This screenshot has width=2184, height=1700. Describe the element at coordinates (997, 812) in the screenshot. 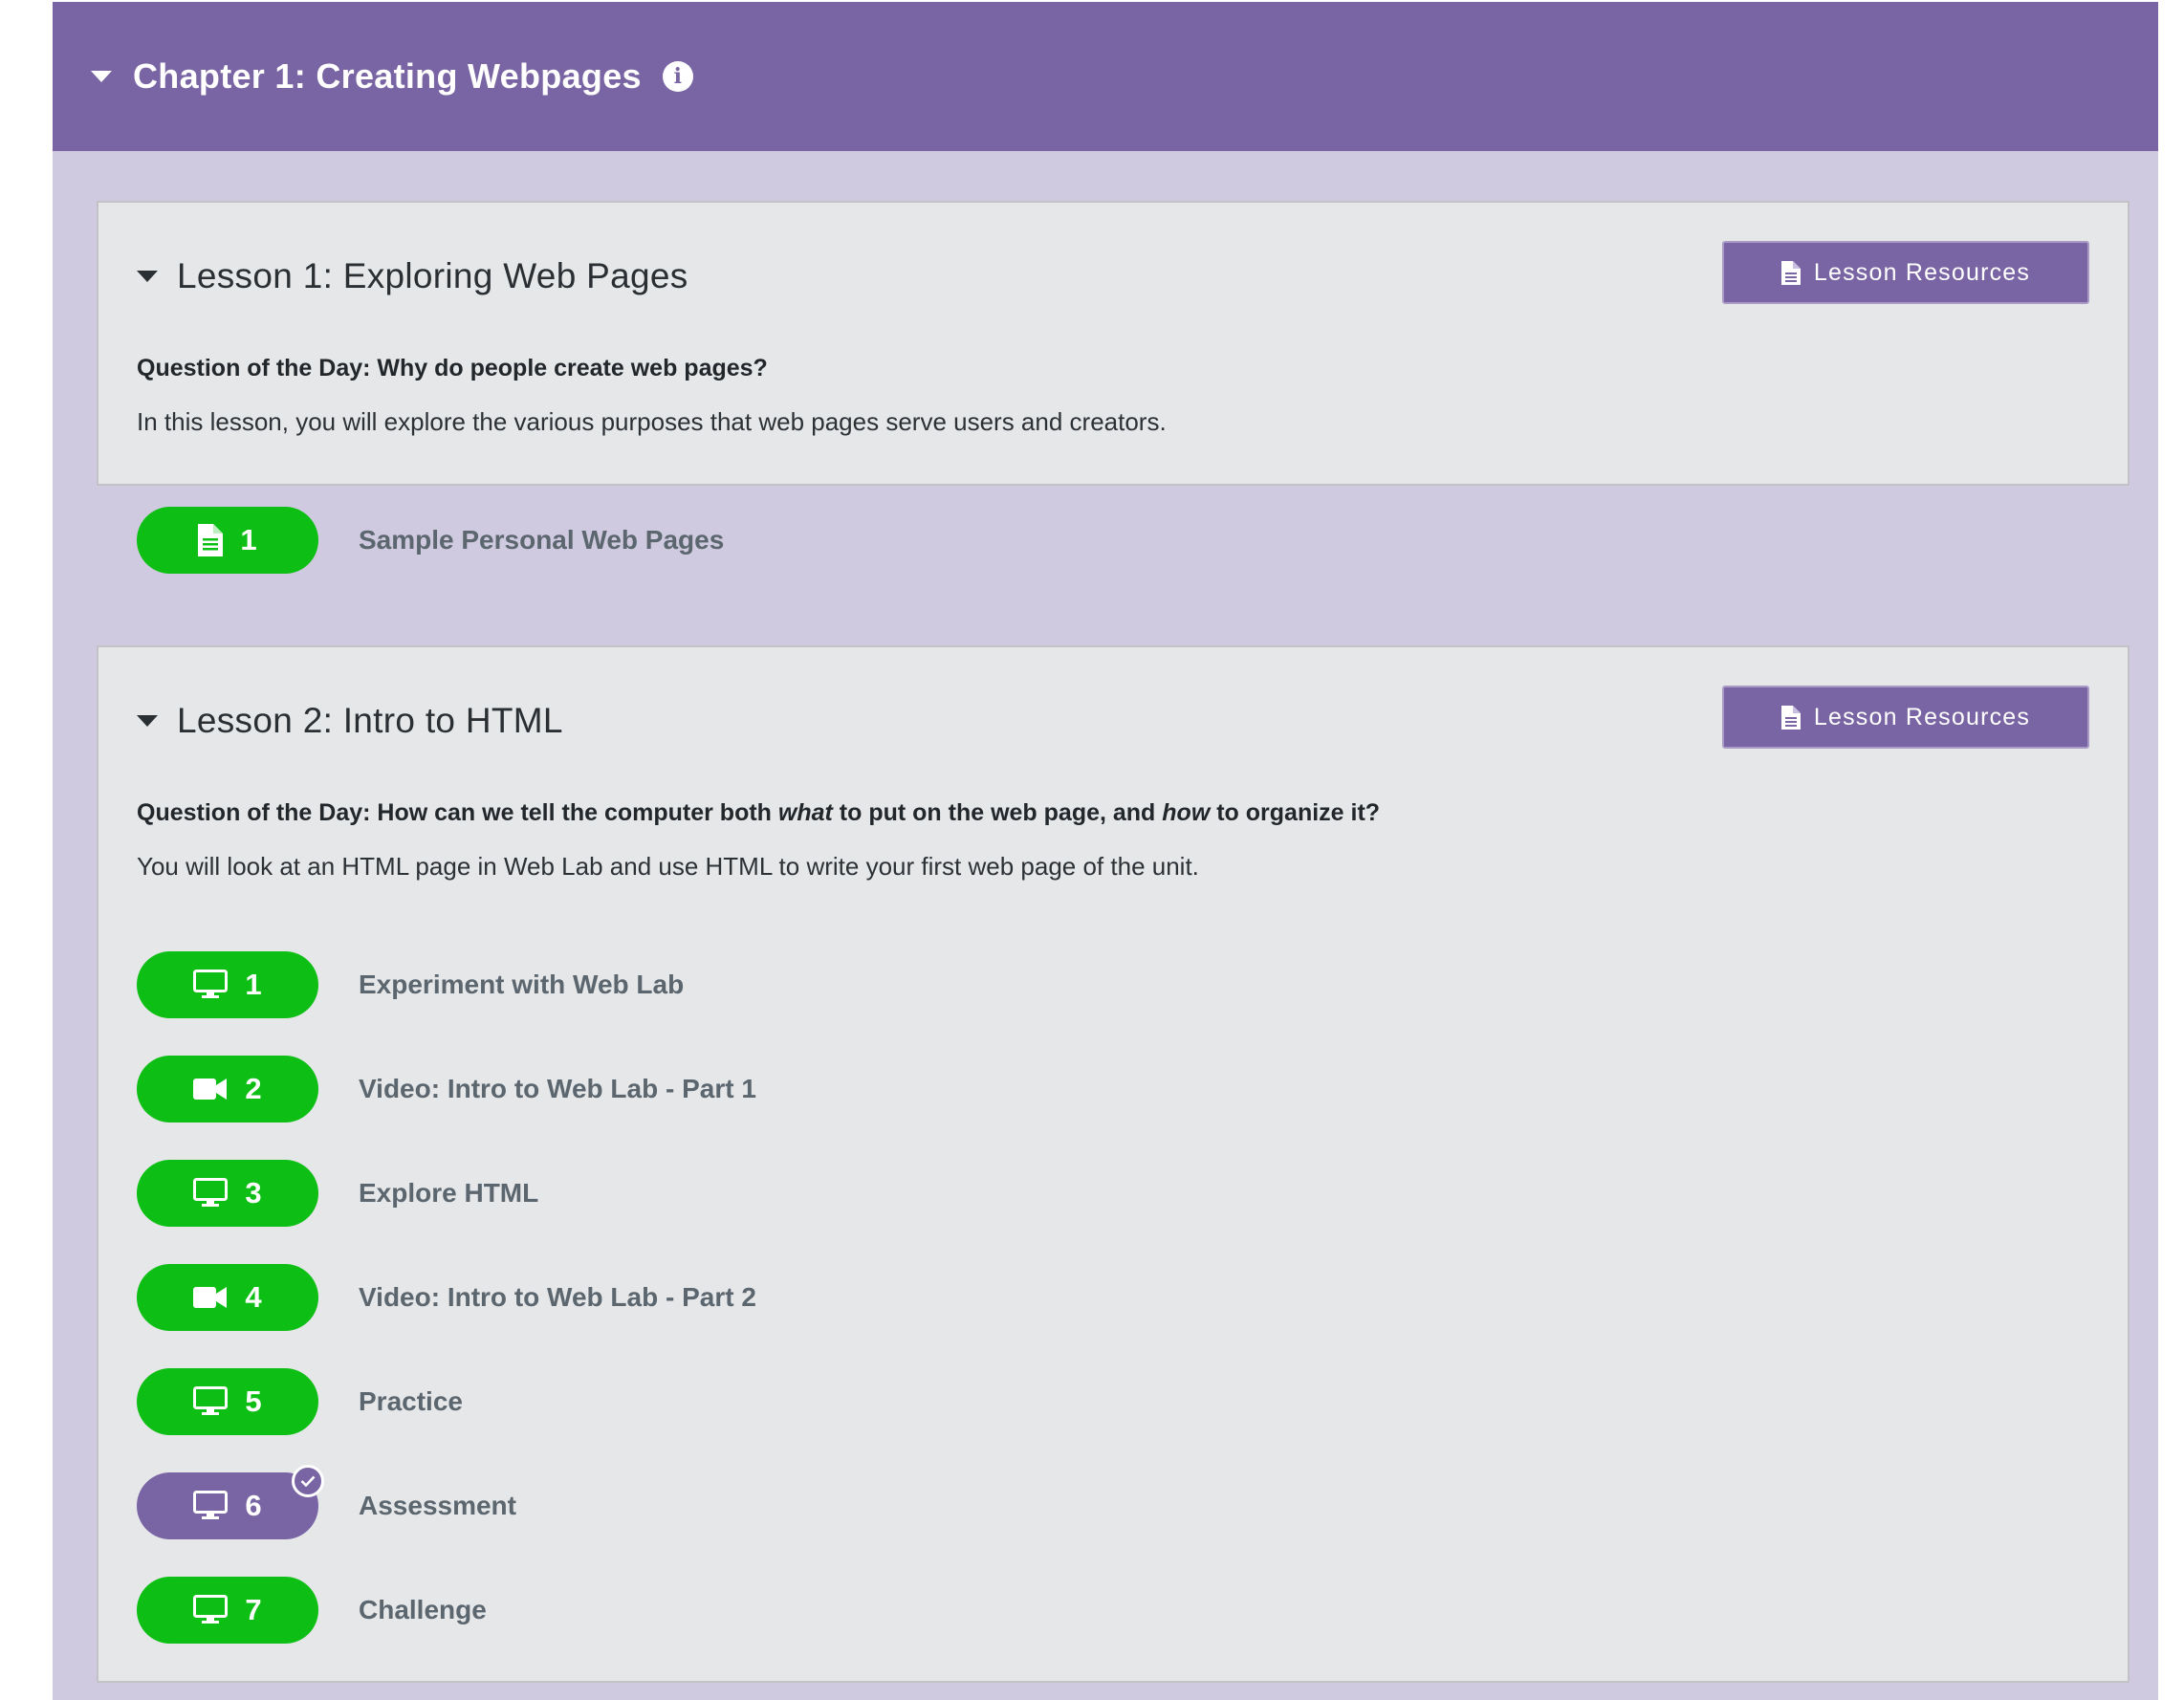

I see `question-text: to put on the web page, and` at that location.